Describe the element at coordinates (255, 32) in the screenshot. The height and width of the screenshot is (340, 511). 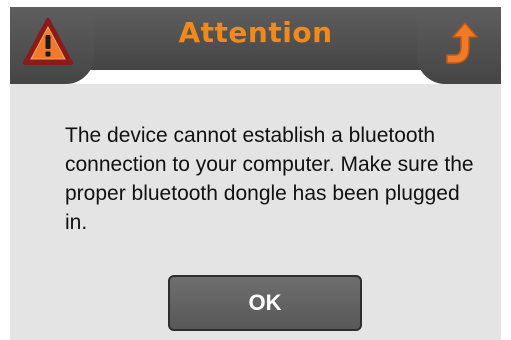
I see `dialog-title: Attention` at that location.